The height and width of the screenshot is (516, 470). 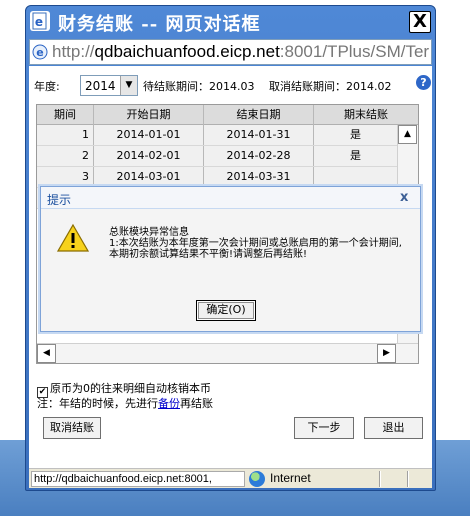 I want to click on note-prefix: 注：年结的时候，先进行, so click(x=97, y=403).